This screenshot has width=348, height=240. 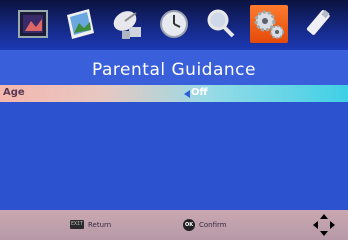 I want to click on exit-key-icon: EXIT, so click(x=77, y=224).